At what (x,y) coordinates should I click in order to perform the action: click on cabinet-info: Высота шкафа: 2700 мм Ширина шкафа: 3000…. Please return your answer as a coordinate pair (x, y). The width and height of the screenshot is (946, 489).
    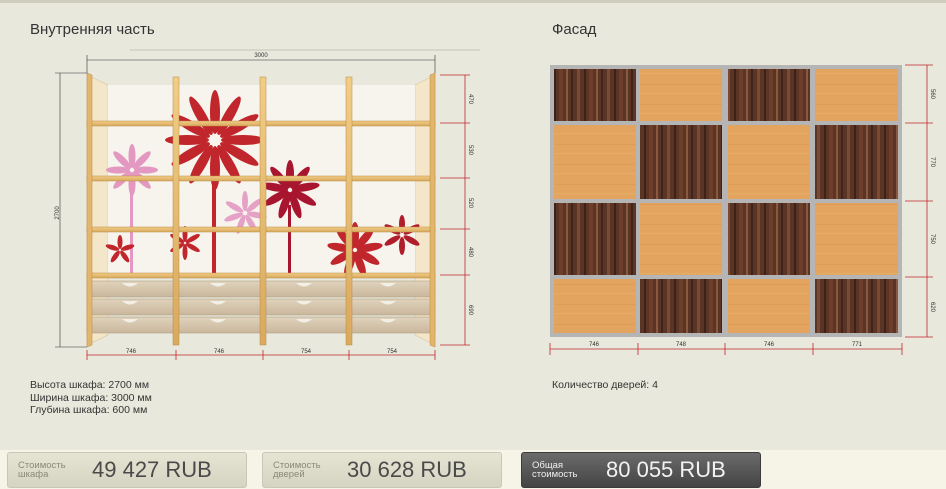
    Looking at the image, I should click on (91, 398).